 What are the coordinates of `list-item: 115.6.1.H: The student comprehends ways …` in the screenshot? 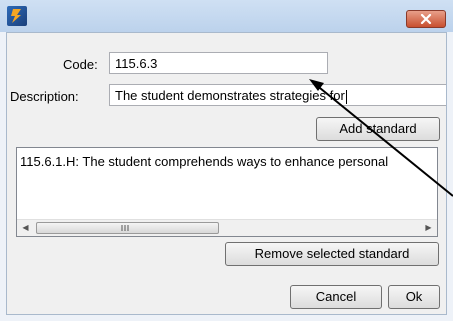 It's located at (204, 161).